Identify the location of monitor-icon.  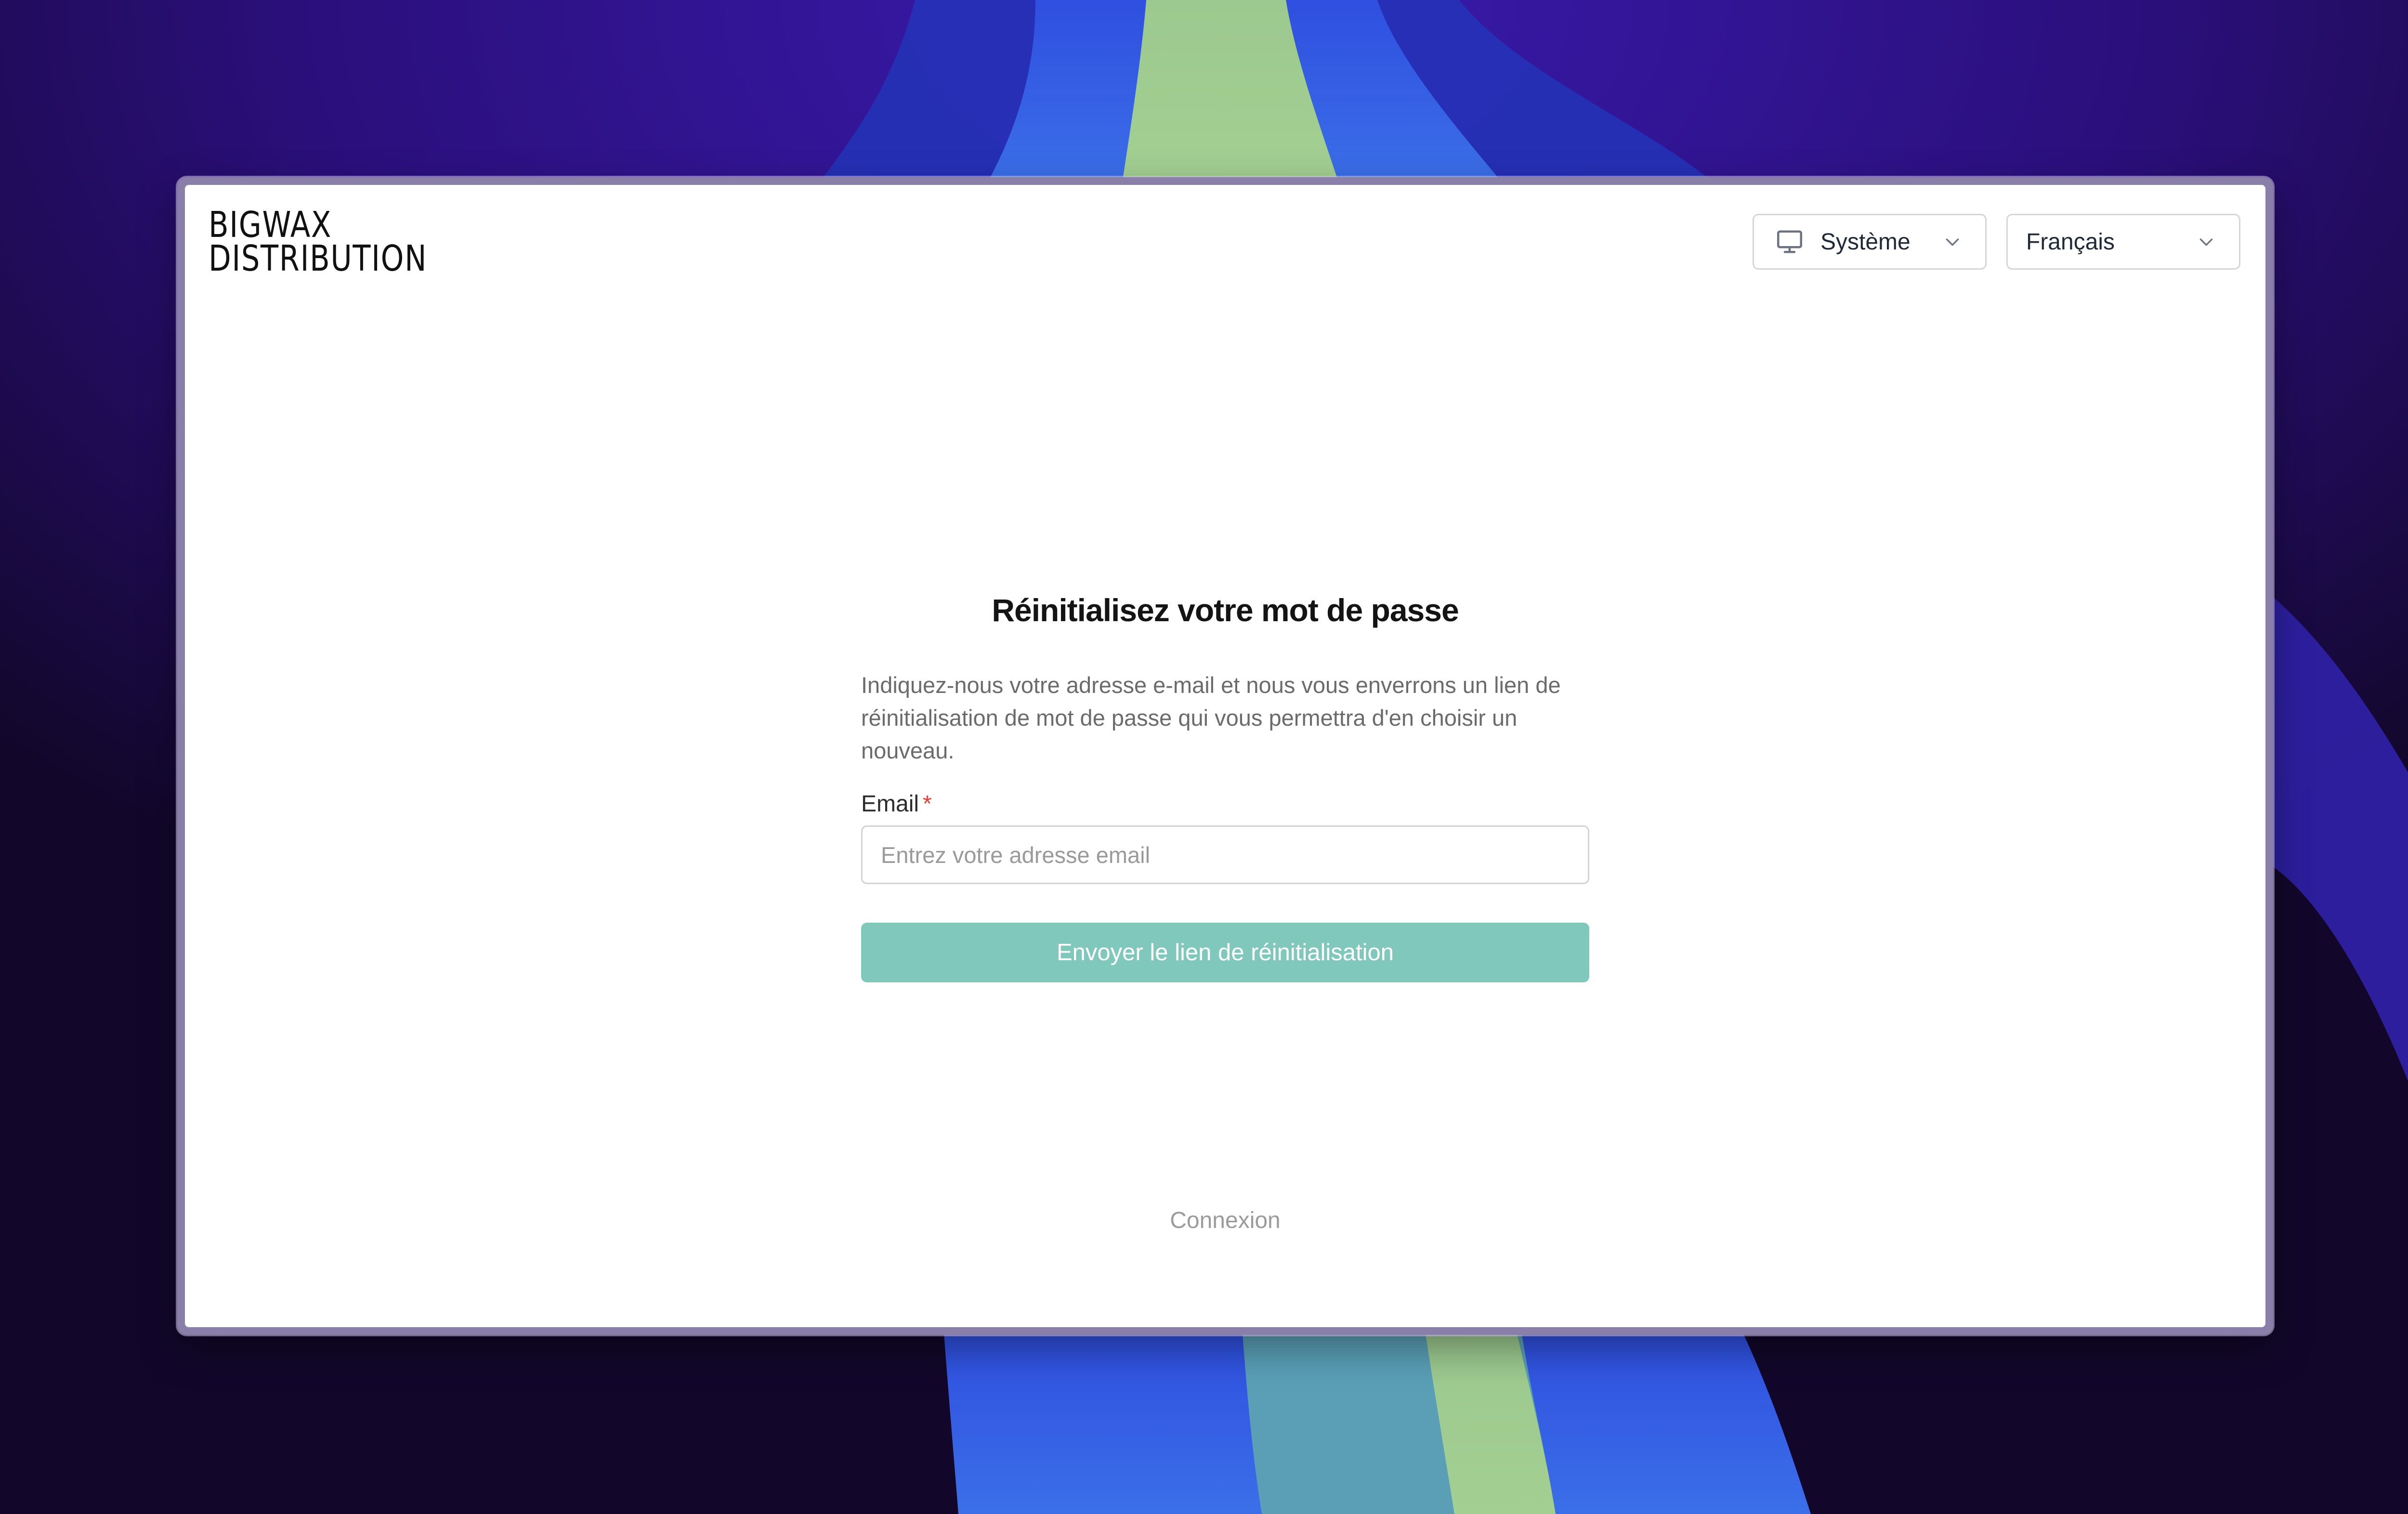
(1789, 241).